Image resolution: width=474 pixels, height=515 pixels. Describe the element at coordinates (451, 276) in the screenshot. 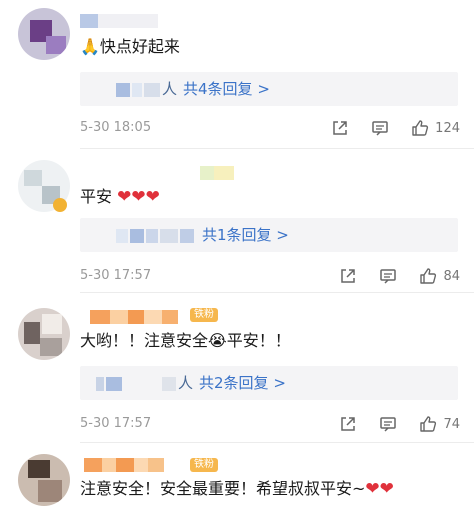

I see `like-count: 84` at that location.